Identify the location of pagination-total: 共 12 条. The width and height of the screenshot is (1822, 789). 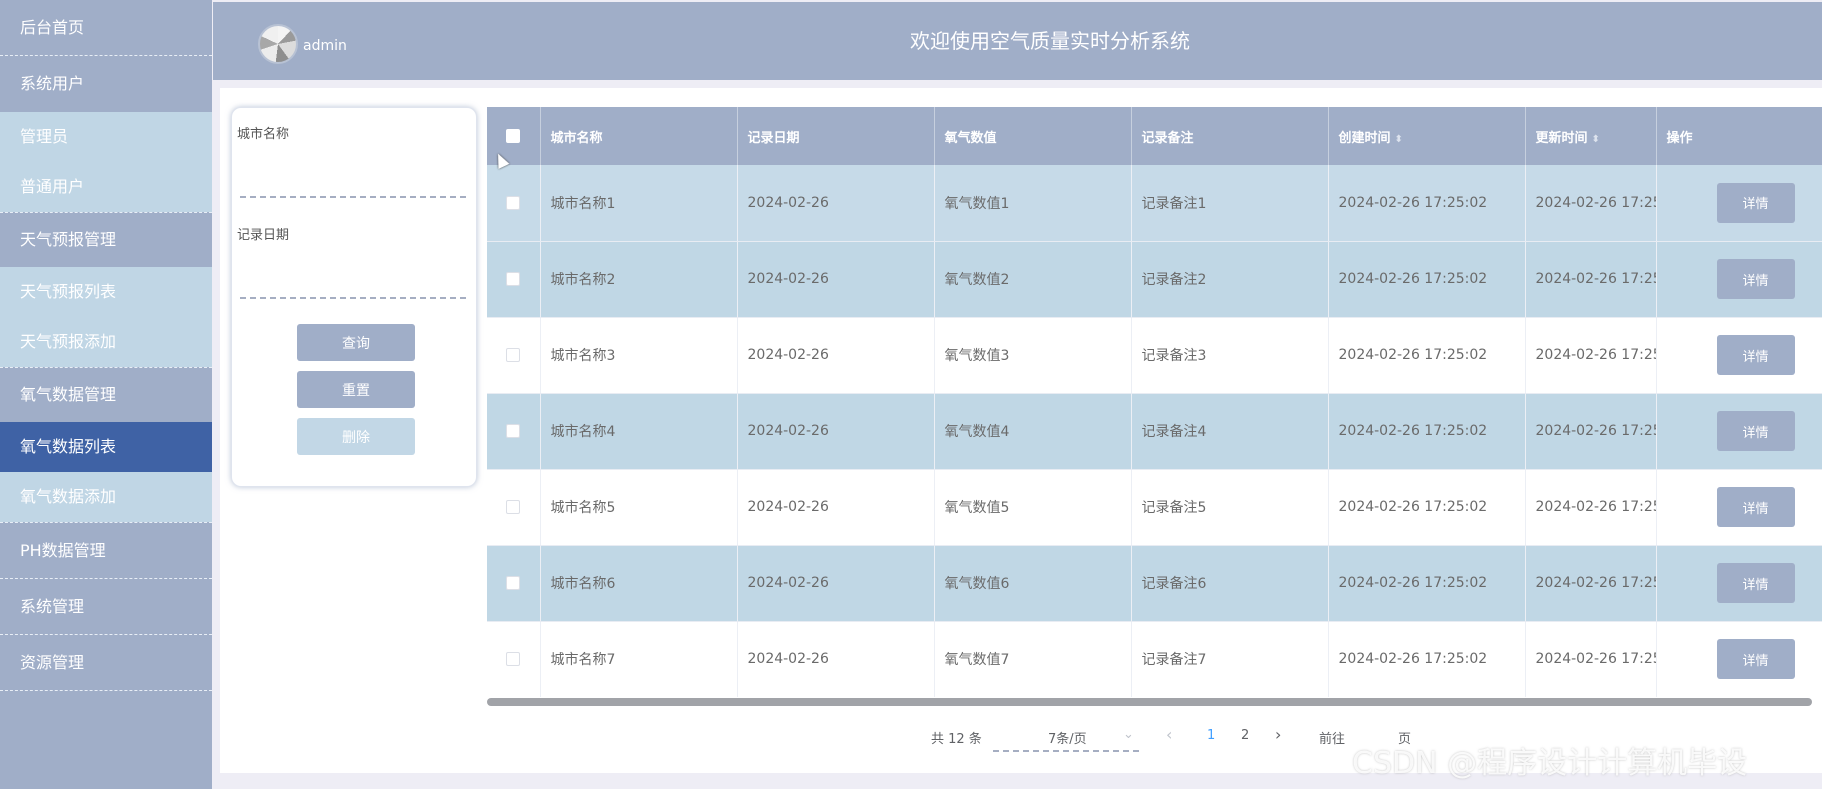
(956, 739).